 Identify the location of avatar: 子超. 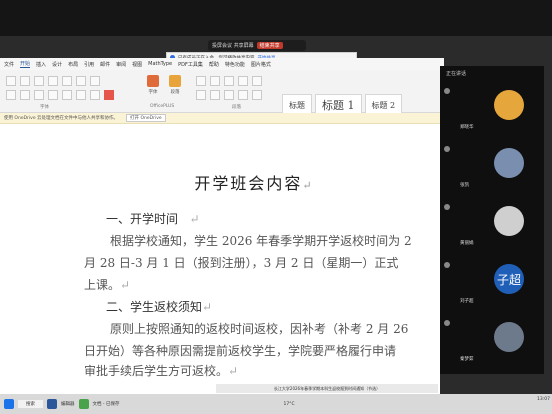
(509, 279).